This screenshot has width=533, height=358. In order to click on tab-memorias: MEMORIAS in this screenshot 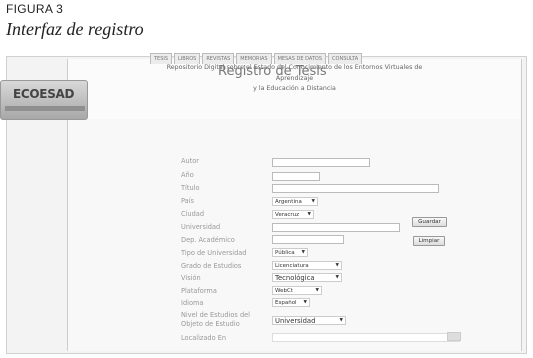, I will do `click(254, 58)`.